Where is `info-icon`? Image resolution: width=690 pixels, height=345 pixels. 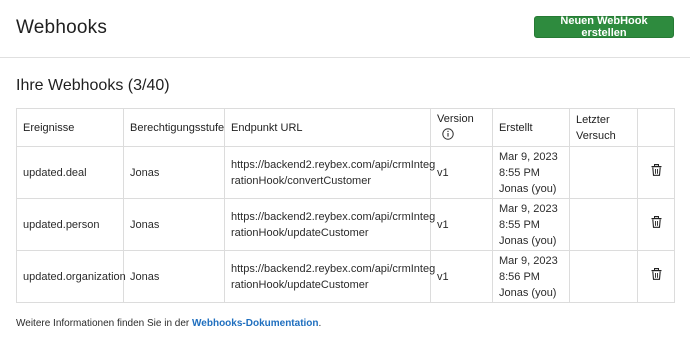 info-icon is located at coordinates (448, 136).